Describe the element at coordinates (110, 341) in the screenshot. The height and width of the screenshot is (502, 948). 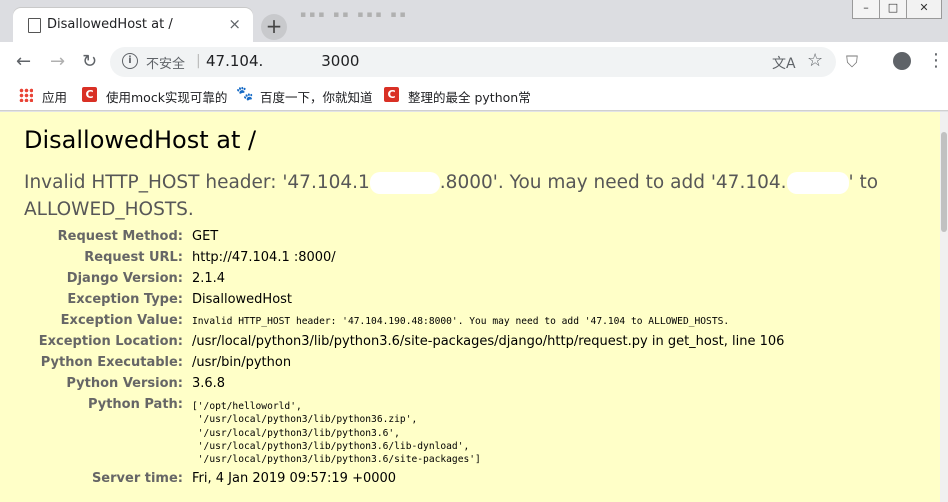
I see `meta-label: Exception Location:` at that location.